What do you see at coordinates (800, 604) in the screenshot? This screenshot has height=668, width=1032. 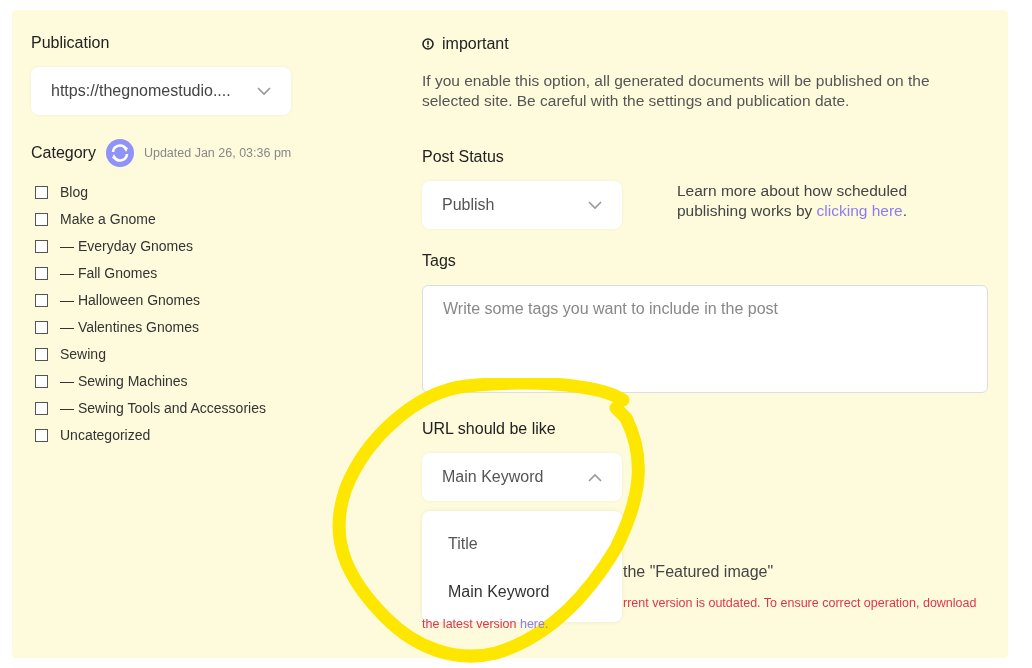 I see `warning-text: rrent version is outdated. To ensure correct operation, download` at bounding box center [800, 604].